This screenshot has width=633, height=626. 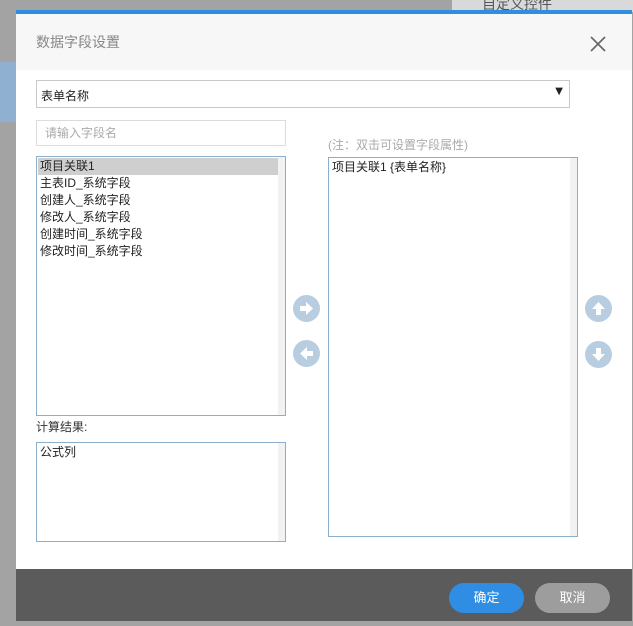 What do you see at coordinates (158, 234) in the screenshot?
I see `list-item: 创建时间_系统字段` at bounding box center [158, 234].